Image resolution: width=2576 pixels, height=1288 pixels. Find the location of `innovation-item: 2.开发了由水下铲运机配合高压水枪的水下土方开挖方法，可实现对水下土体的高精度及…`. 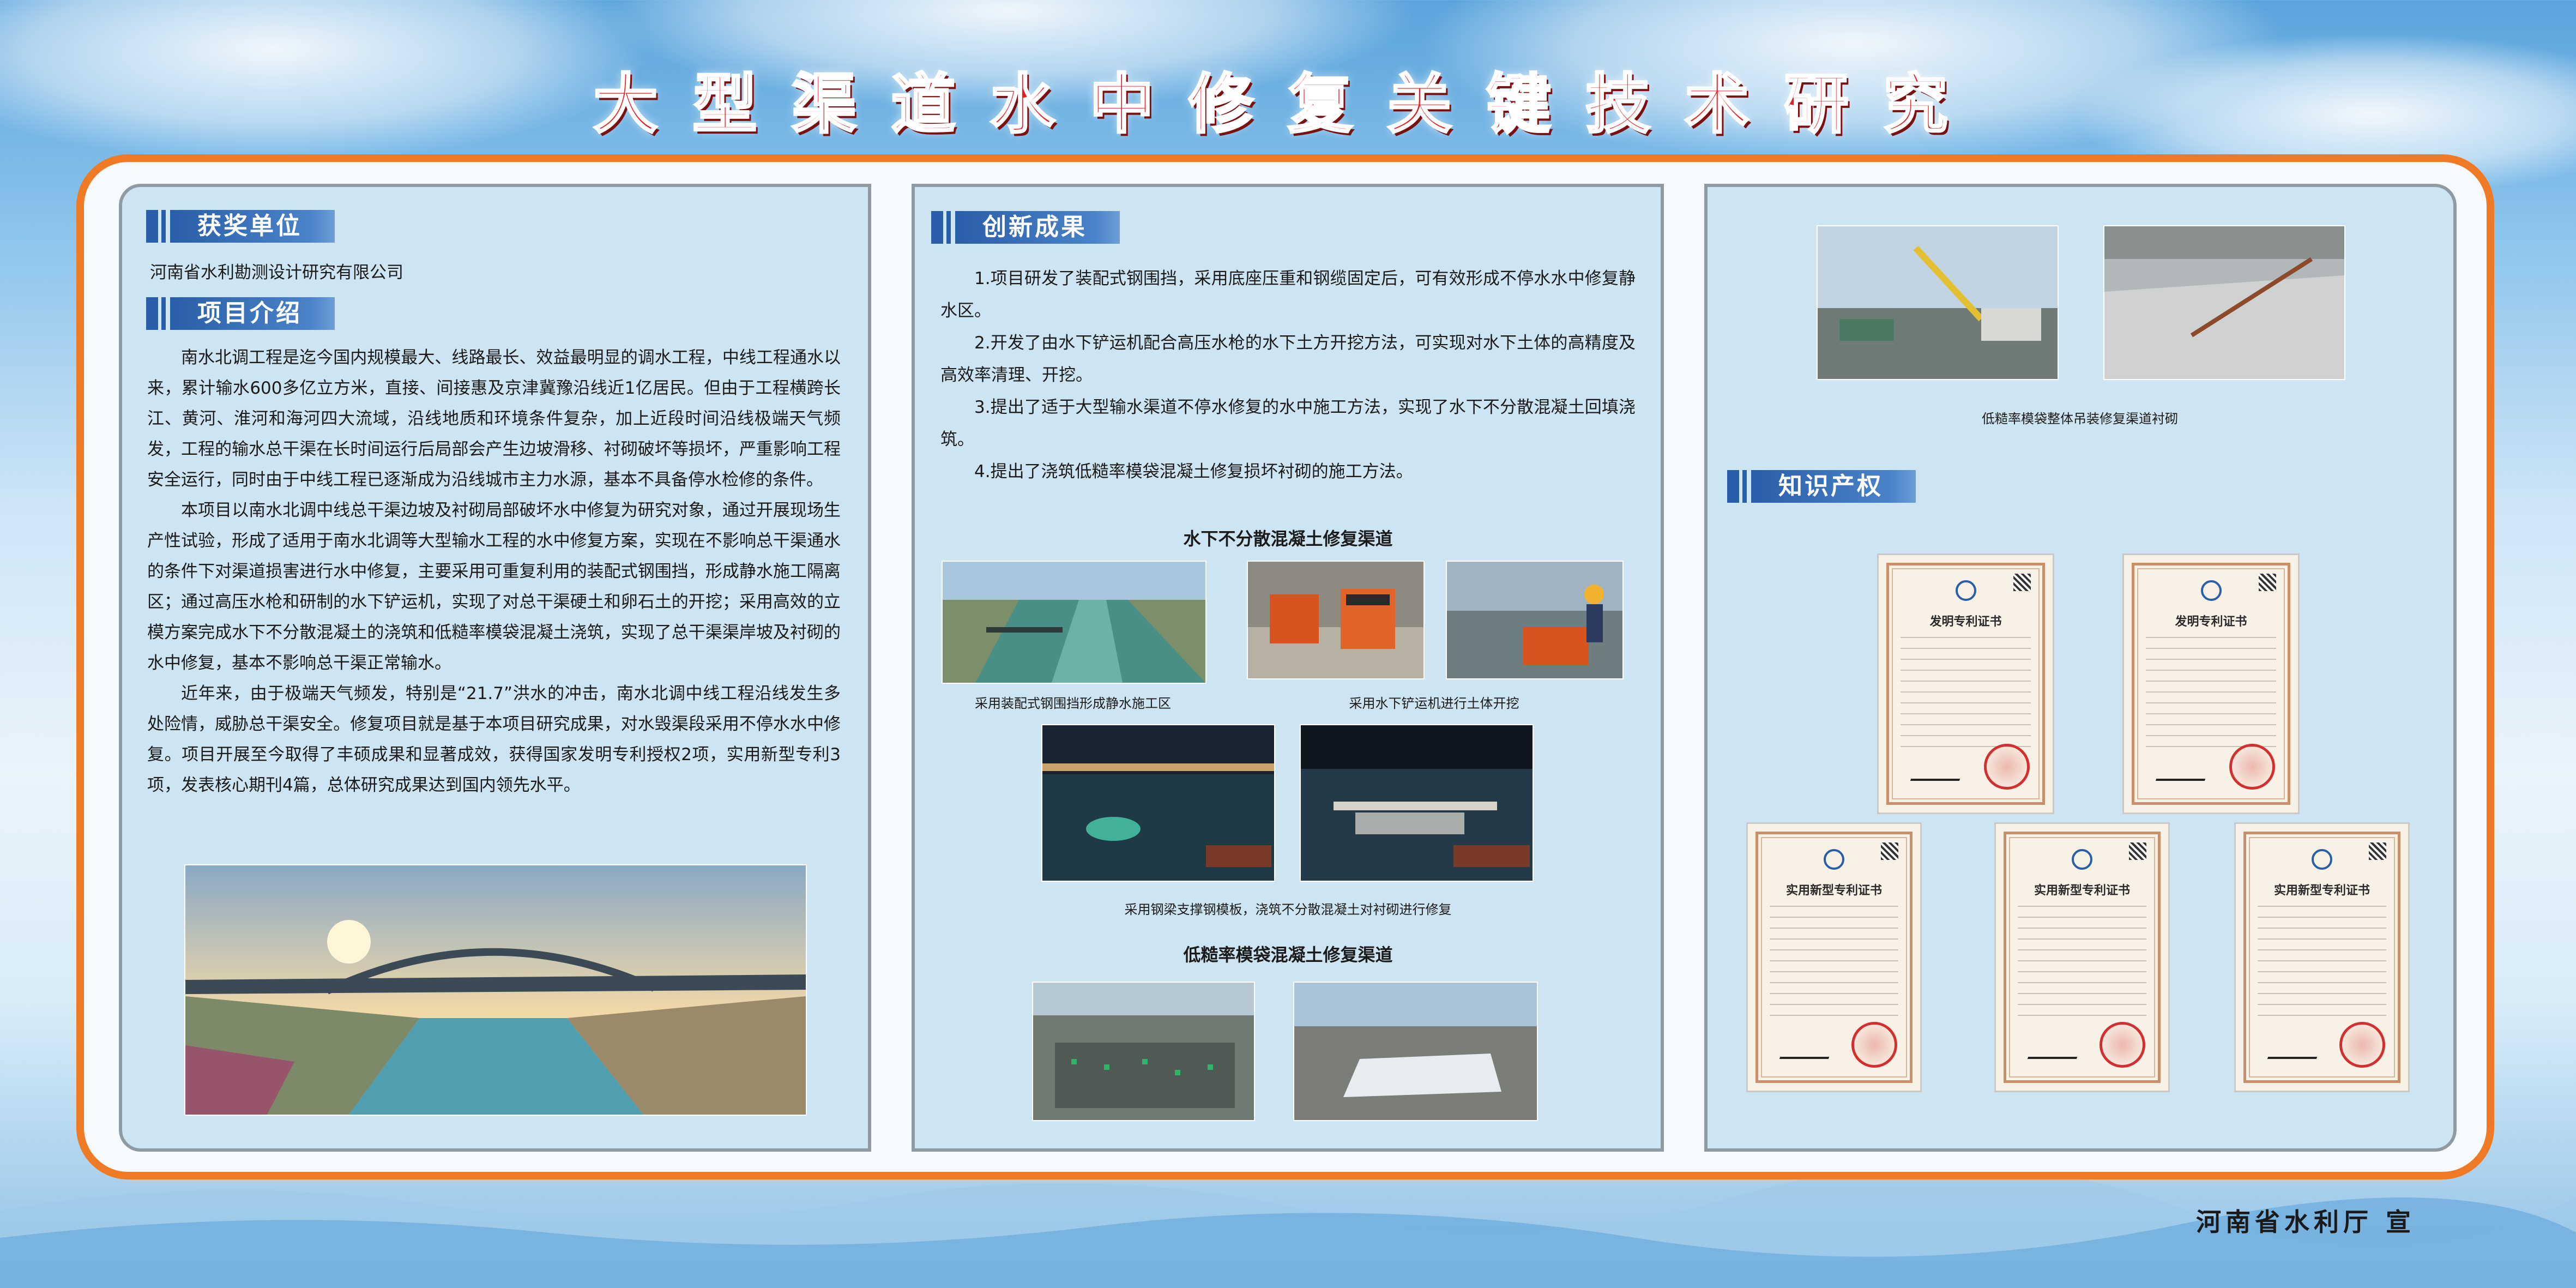

innovation-item: 2.开发了由水下铲运机配合高压水枪的水下土方开挖方法，可实现对水下土体的高精度及… is located at coordinates (1288, 359).